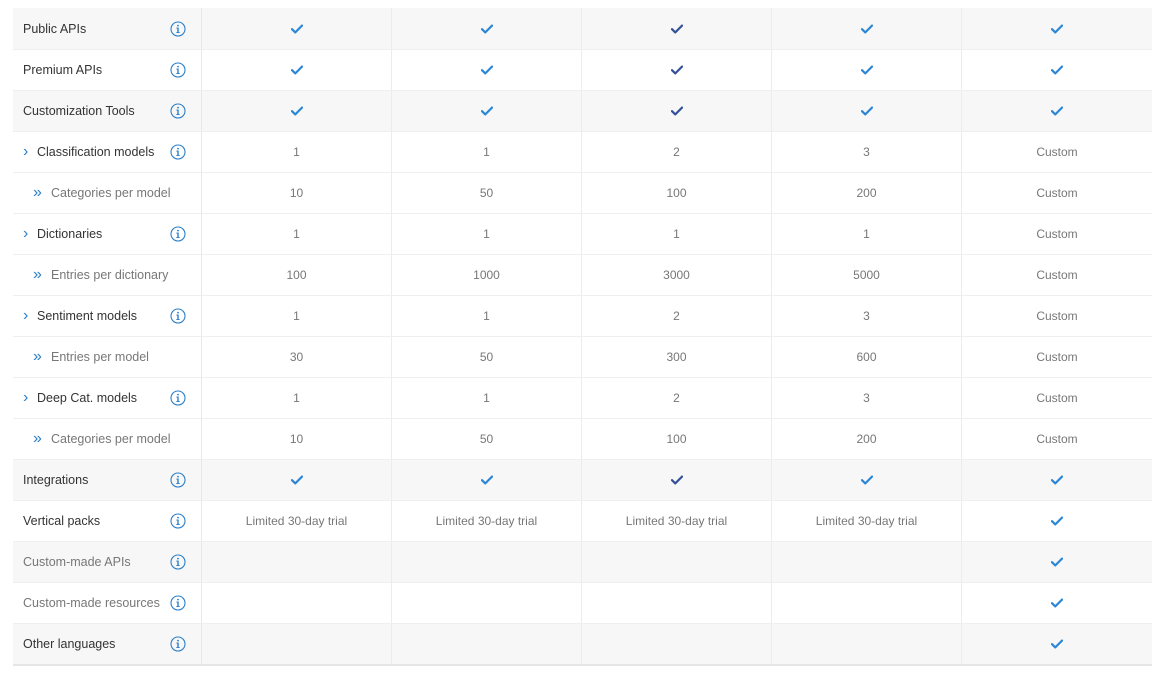 The width and height of the screenshot is (1165, 684). I want to click on row-label-cell: › Classification models, so click(107, 152).